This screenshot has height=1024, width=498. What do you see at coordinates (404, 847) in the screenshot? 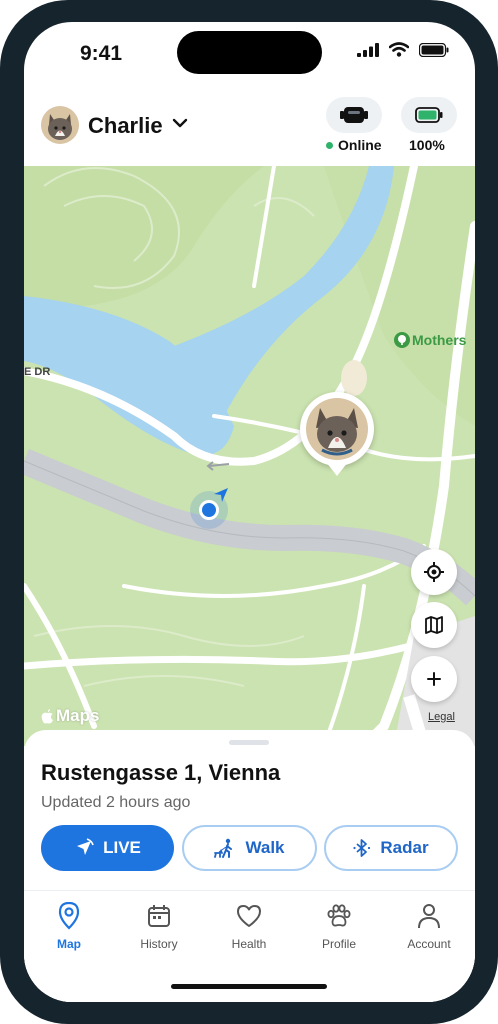
I see `radar-label: Radar` at bounding box center [404, 847].